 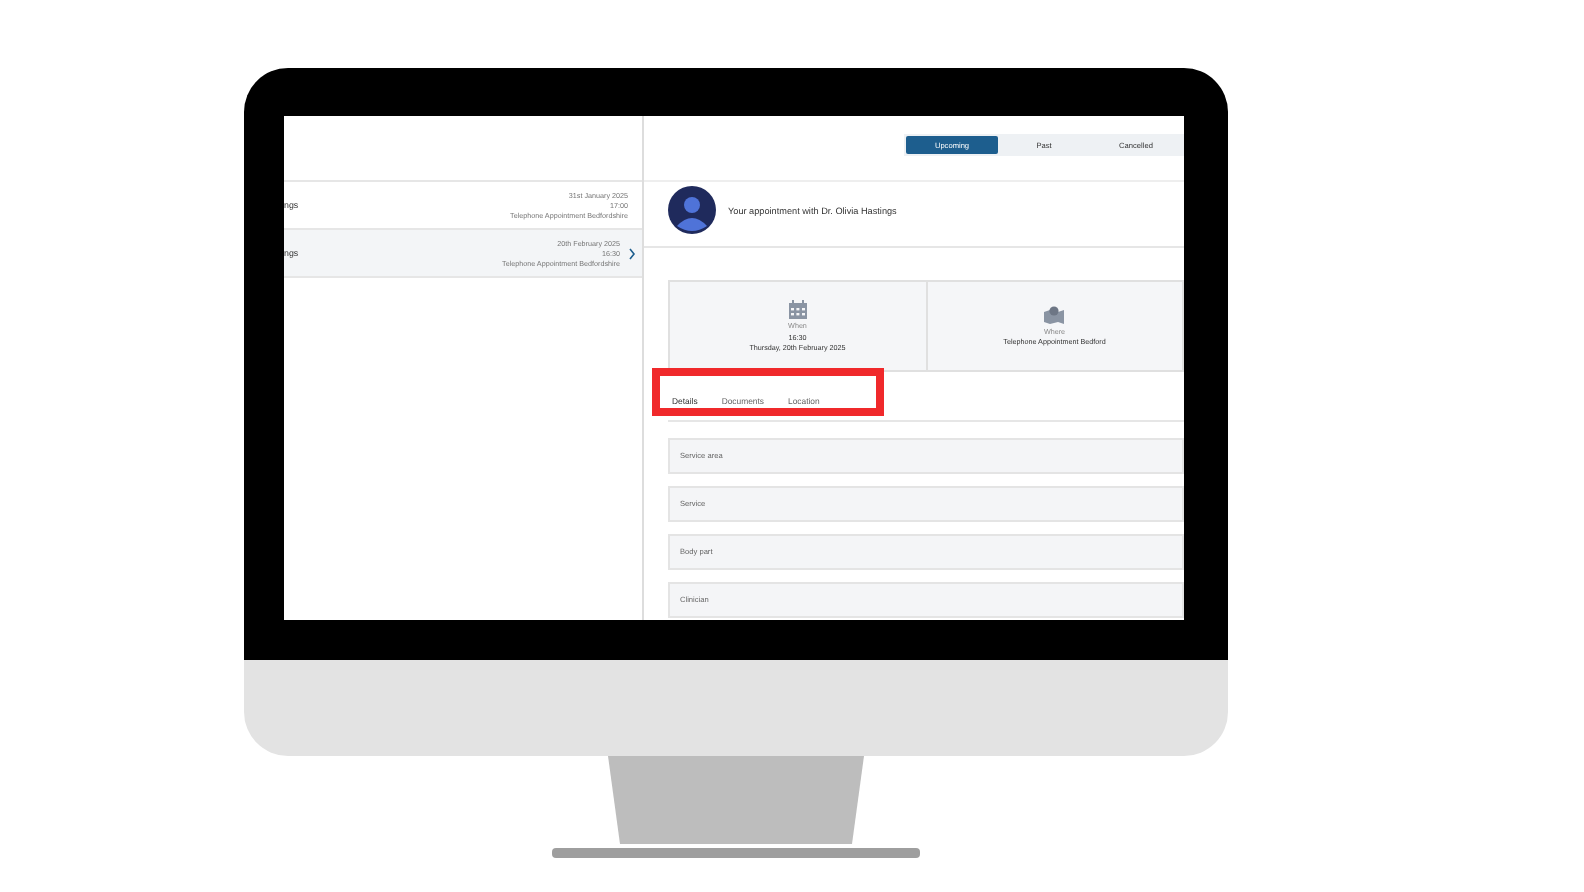 I want to click on chevron-right-icon, so click(x=632, y=253).